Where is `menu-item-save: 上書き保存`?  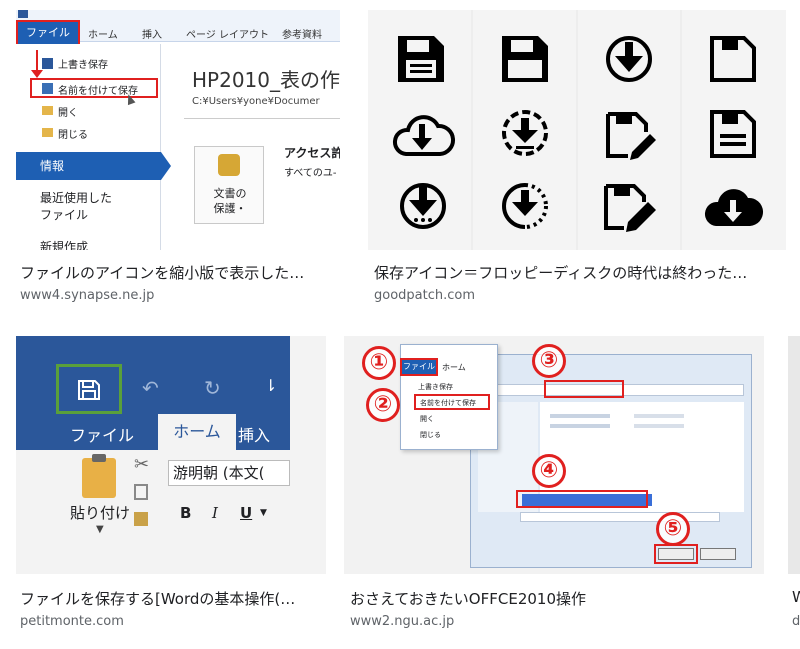
menu-item-save: 上書き保存 is located at coordinates (83, 65).